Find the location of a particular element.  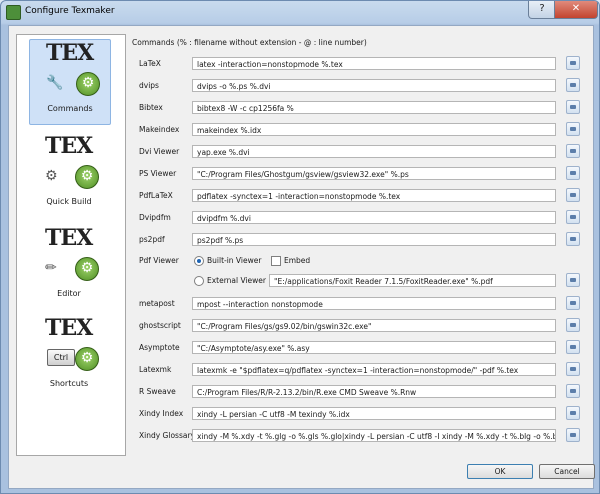

external-viewer-label: External Viewer is located at coordinates (236, 280).